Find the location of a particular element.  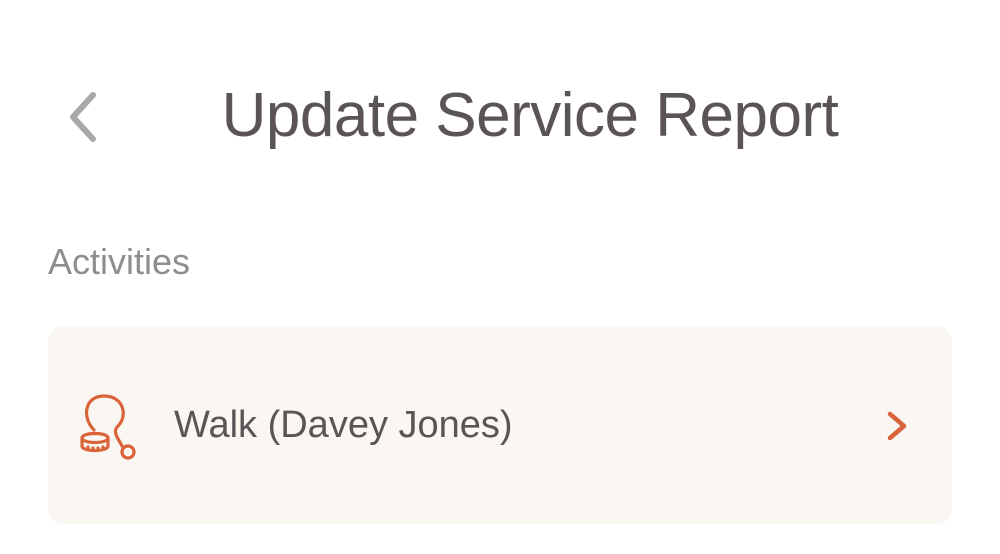

page-title: Update Service Report is located at coordinates (530, 115).